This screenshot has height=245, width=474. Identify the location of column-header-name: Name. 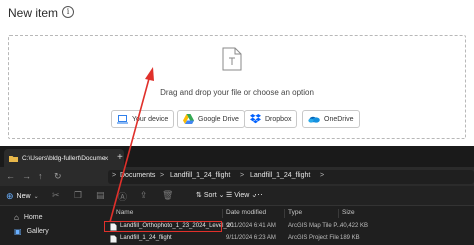
(124, 212).